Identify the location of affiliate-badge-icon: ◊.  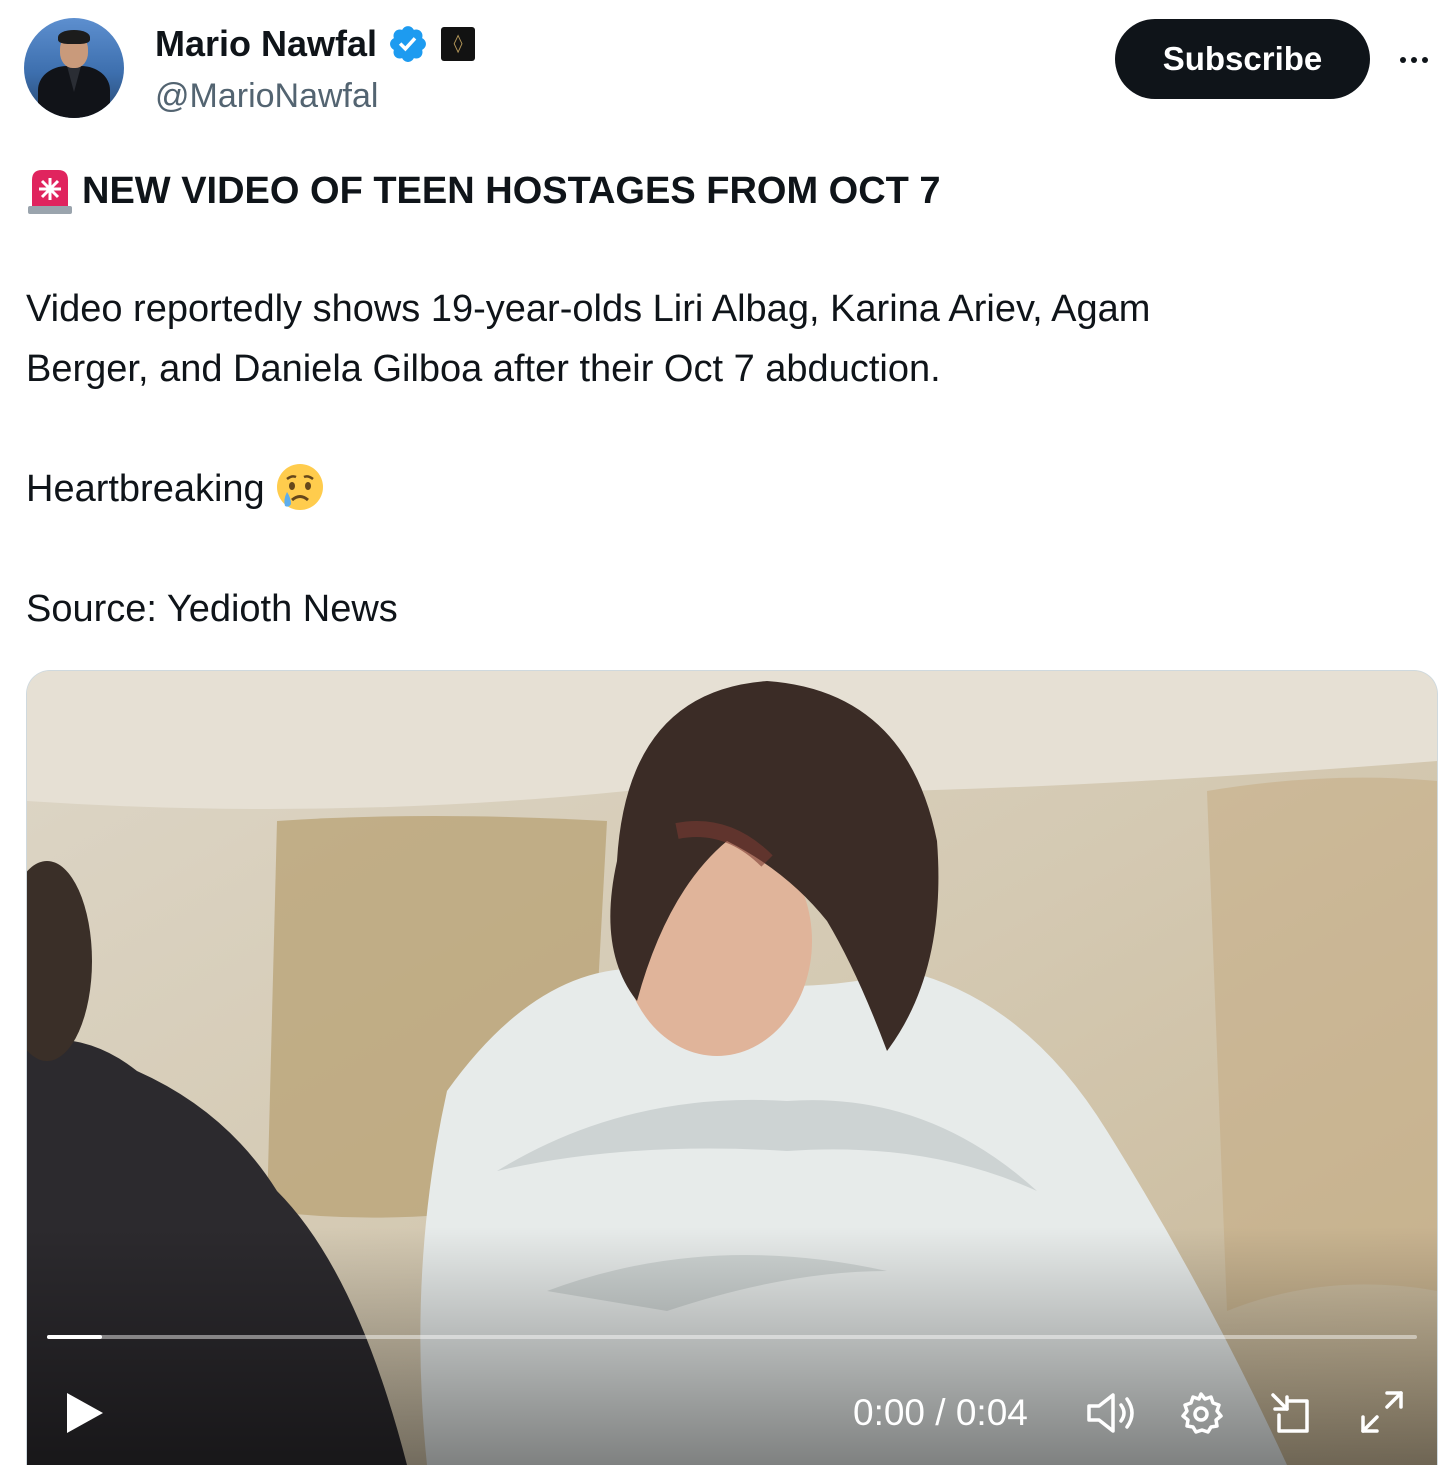
(458, 44).